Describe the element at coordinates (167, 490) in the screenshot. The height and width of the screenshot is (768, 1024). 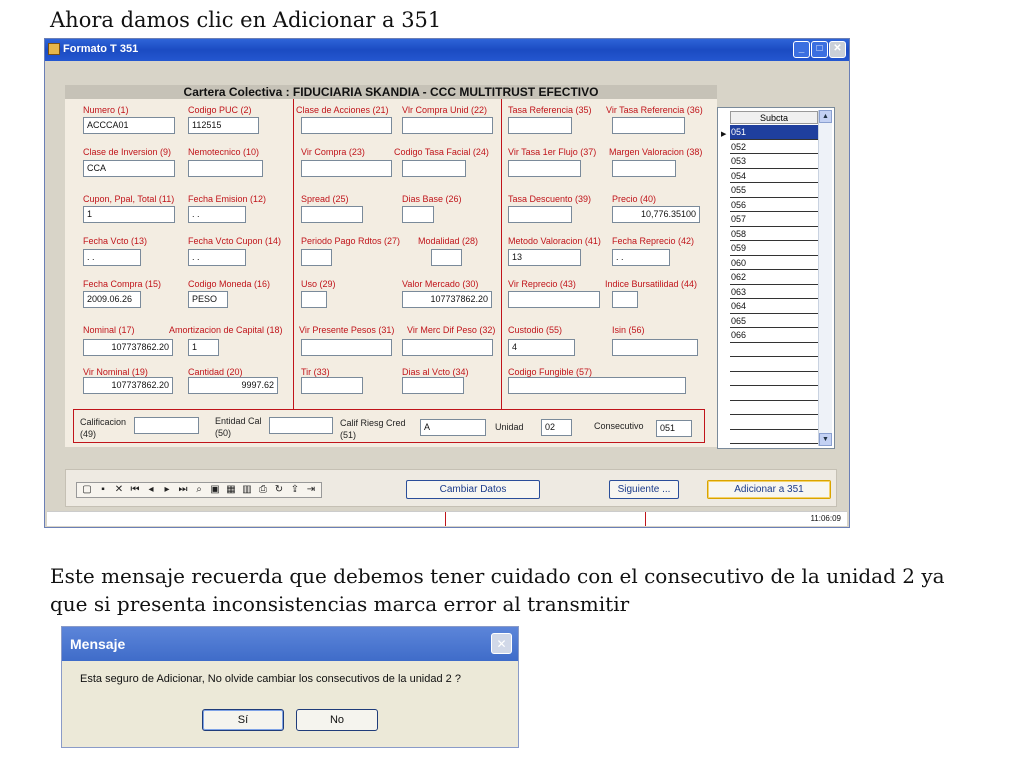
I see `next-icon: ▸` at that location.